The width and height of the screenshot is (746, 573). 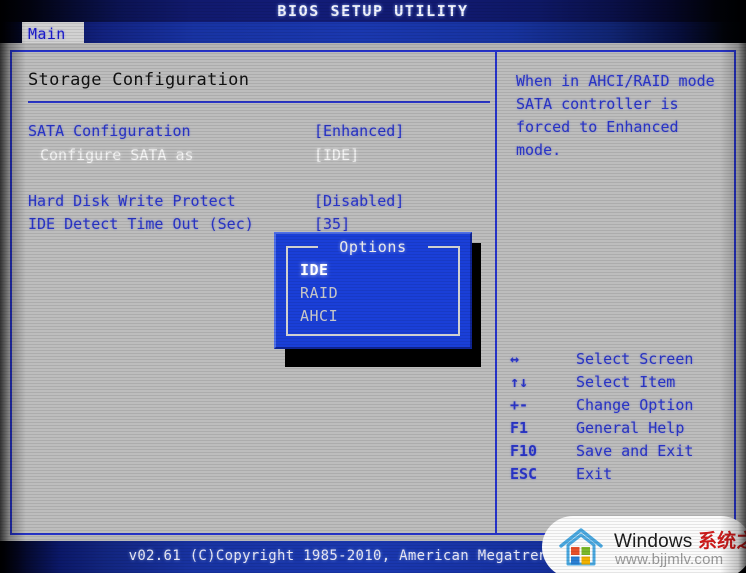 What do you see at coordinates (524, 451) in the screenshot?
I see `key-f10-label: F10` at bounding box center [524, 451].